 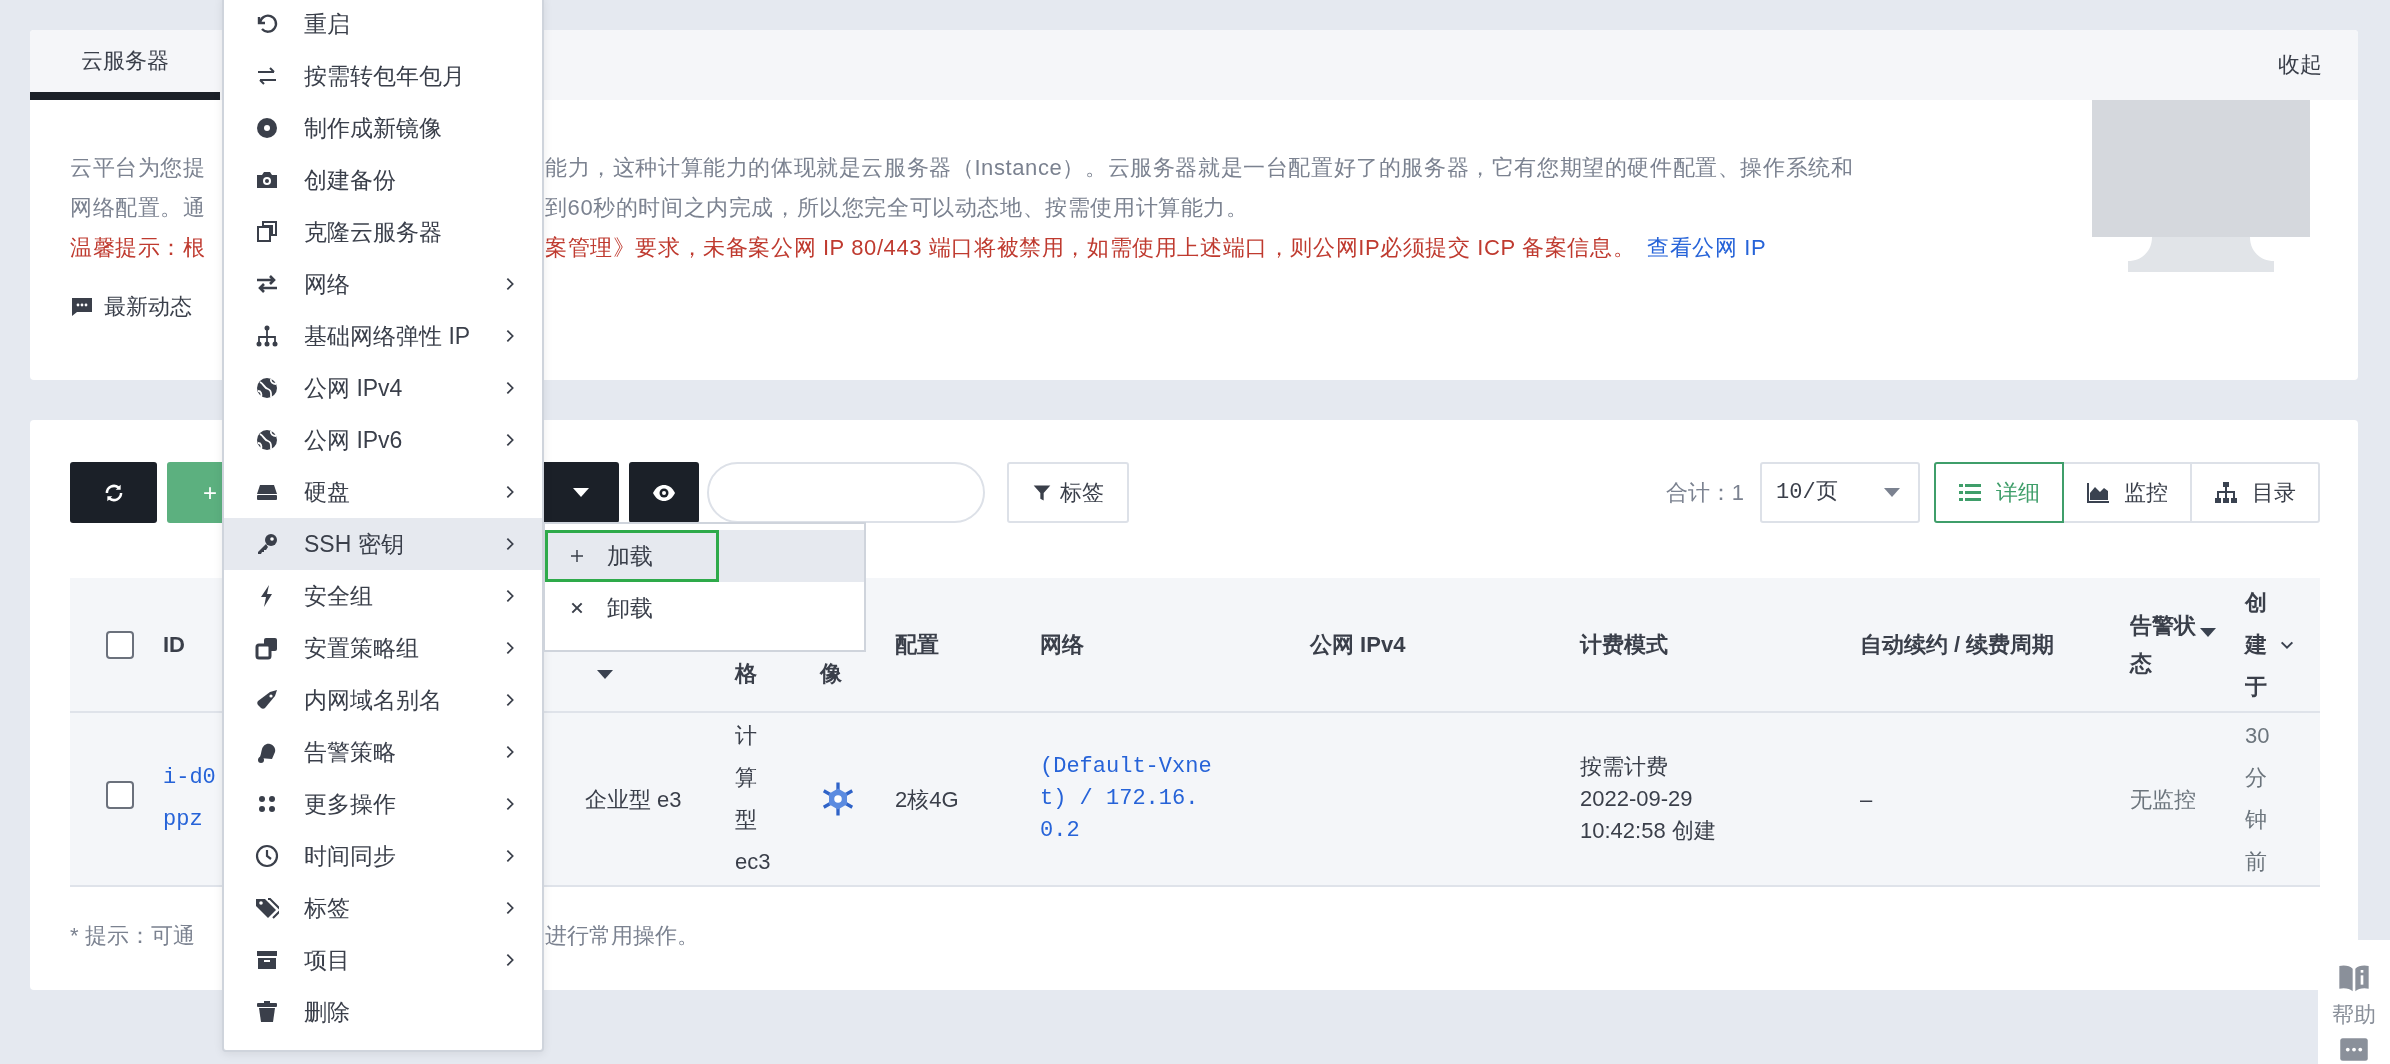 I want to click on refresh-button, so click(x=113, y=492).